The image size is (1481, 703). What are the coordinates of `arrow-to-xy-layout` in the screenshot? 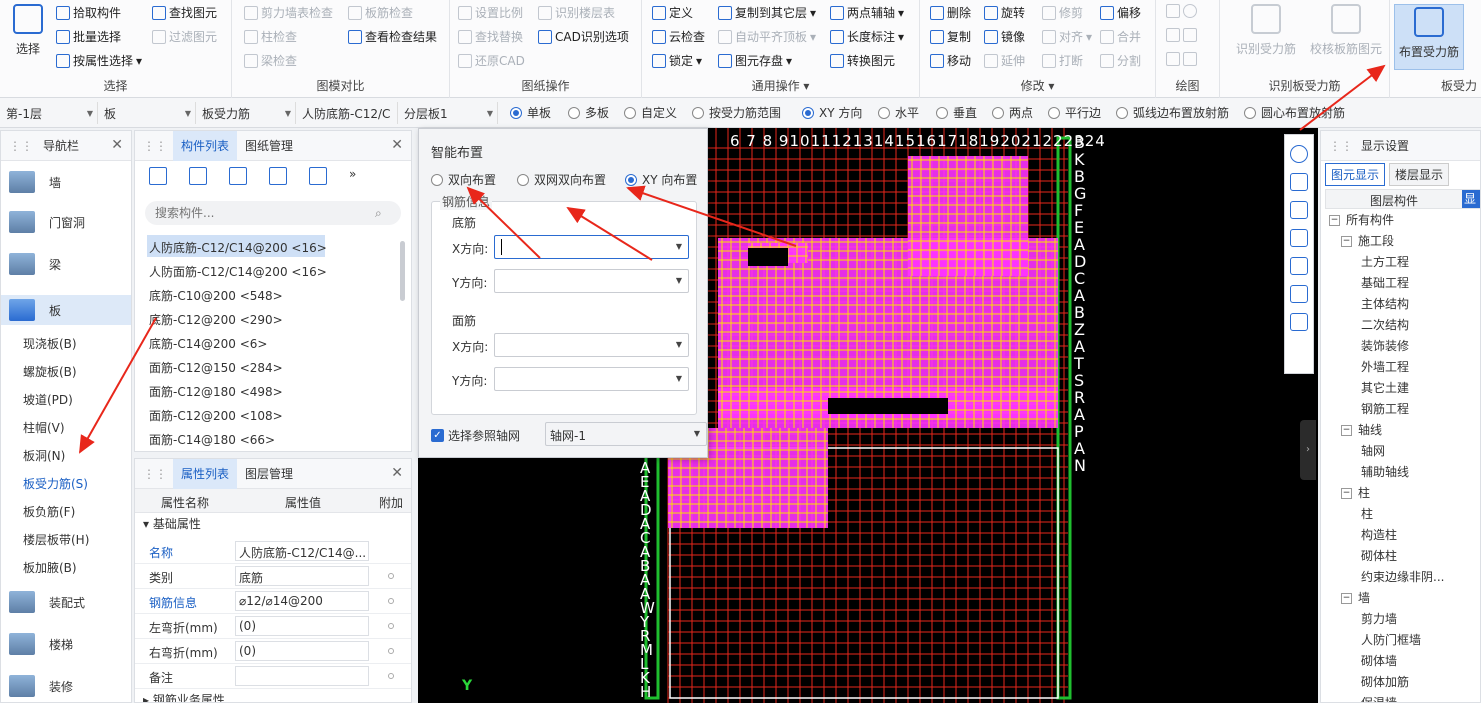 It's located at (711, 216).